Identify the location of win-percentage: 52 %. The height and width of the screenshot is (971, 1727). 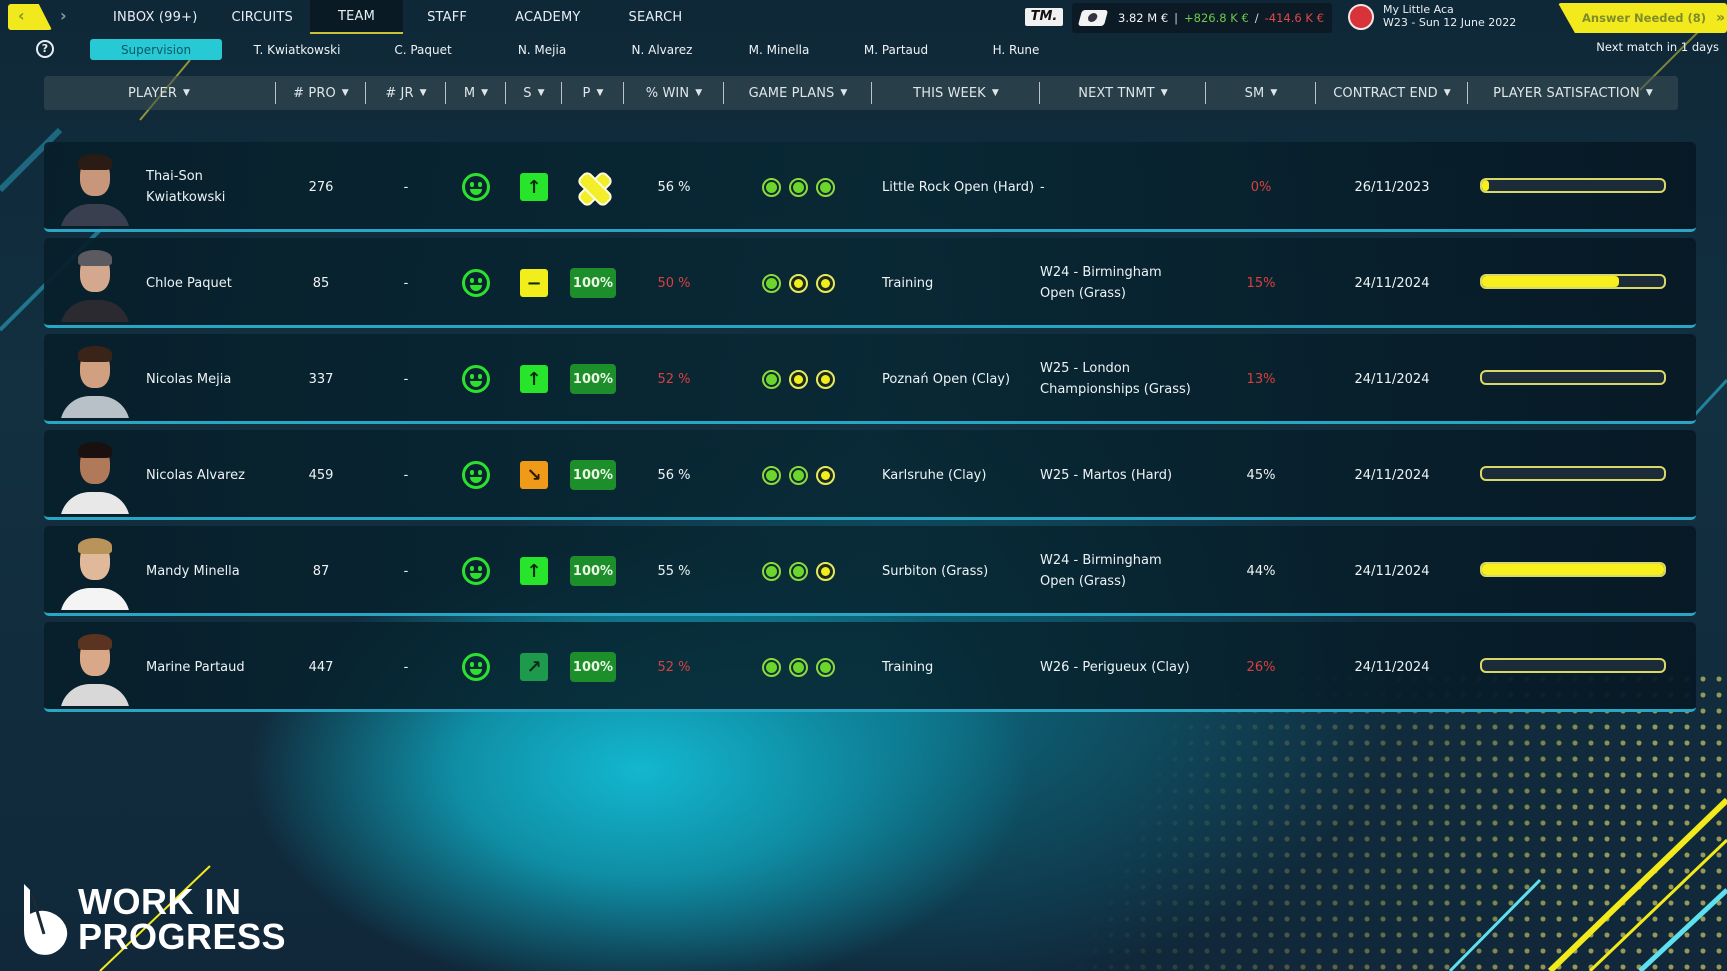
(674, 379).